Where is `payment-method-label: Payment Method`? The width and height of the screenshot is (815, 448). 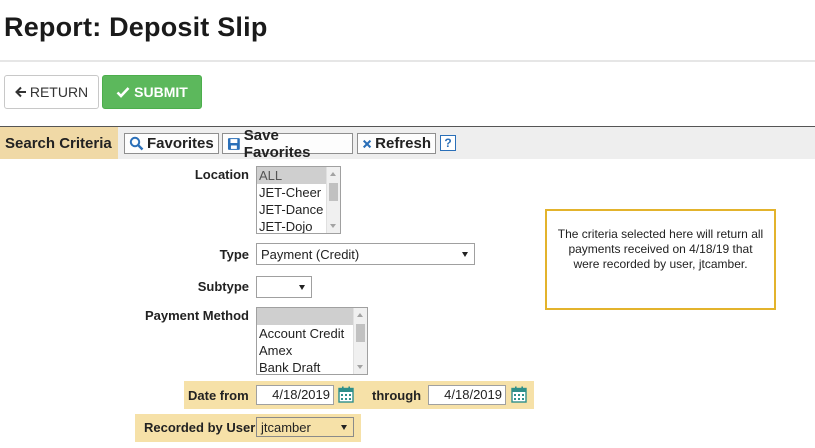
payment-method-label: Payment Method is located at coordinates (196, 315).